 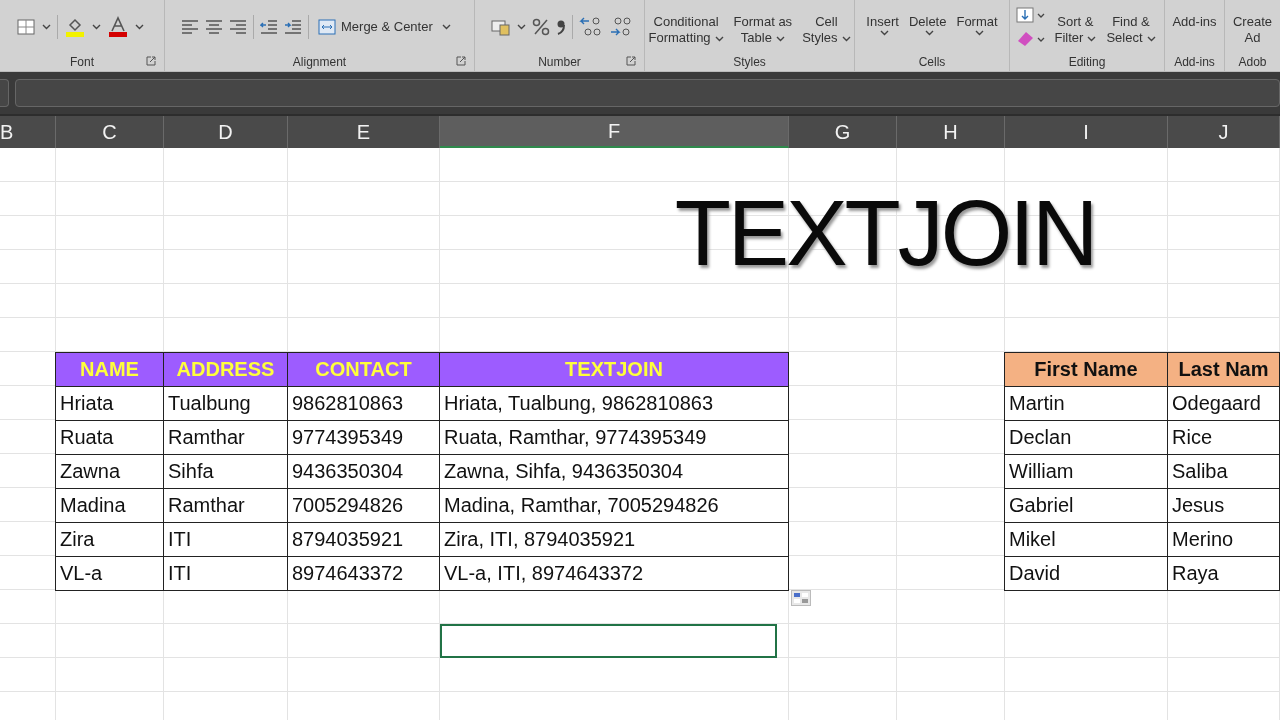 I want to click on table-cell: Zira, ITI, 8794035921, so click(x=614, y=539).